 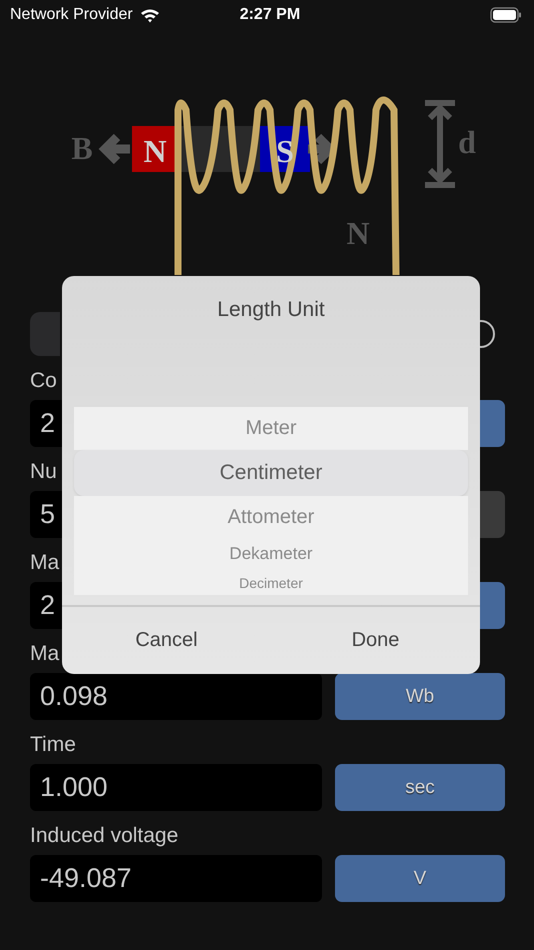 I want to click on field-label: B, so click(x=82, y=148).